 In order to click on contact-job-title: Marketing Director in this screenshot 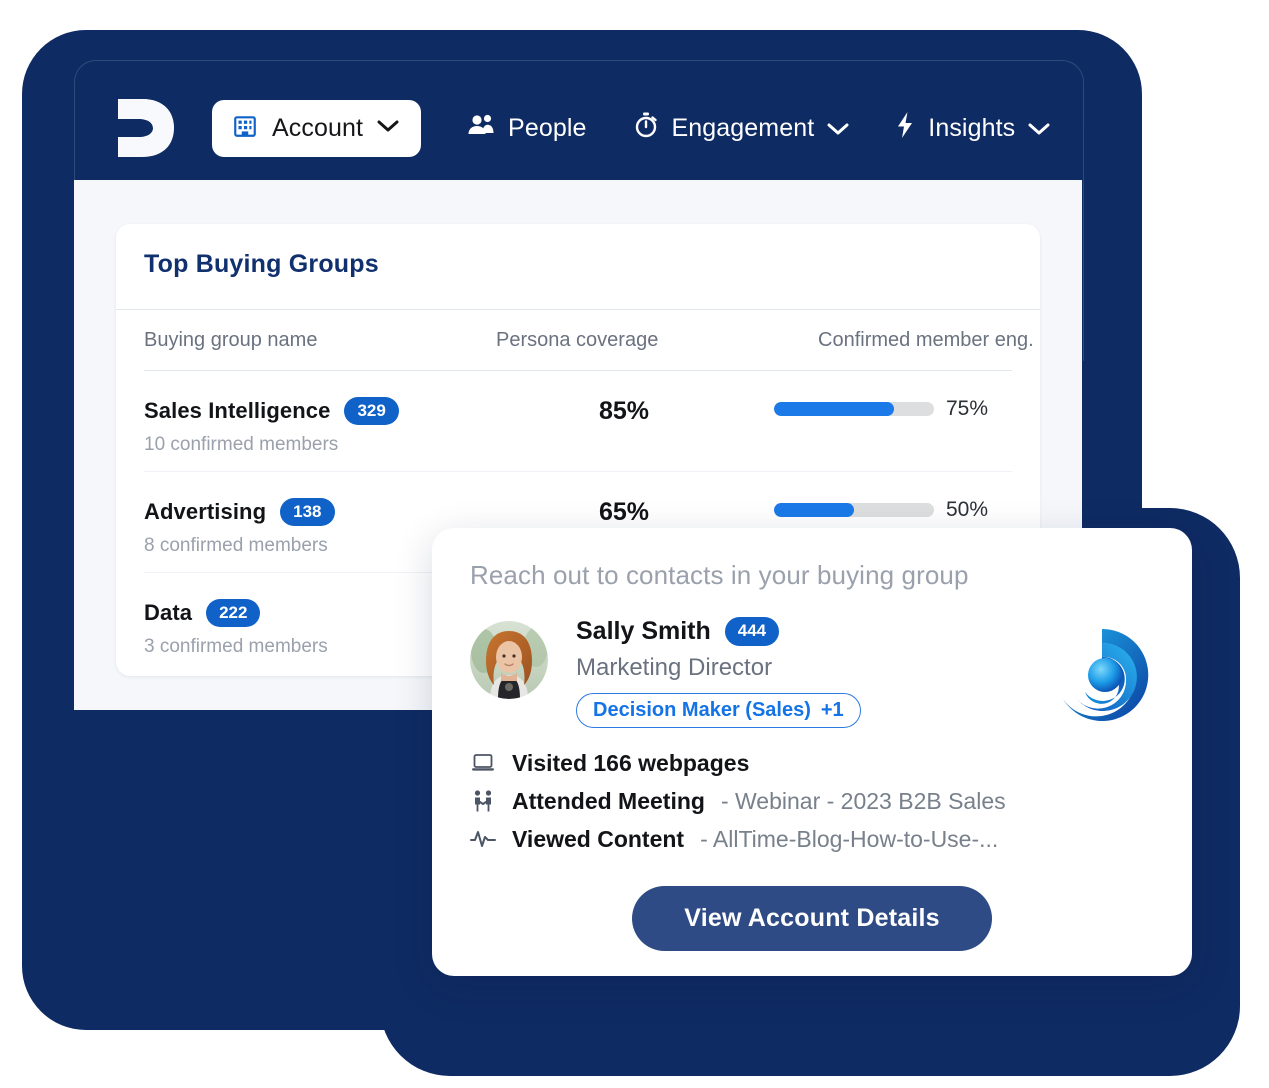, I will do `click(674, 667)`.